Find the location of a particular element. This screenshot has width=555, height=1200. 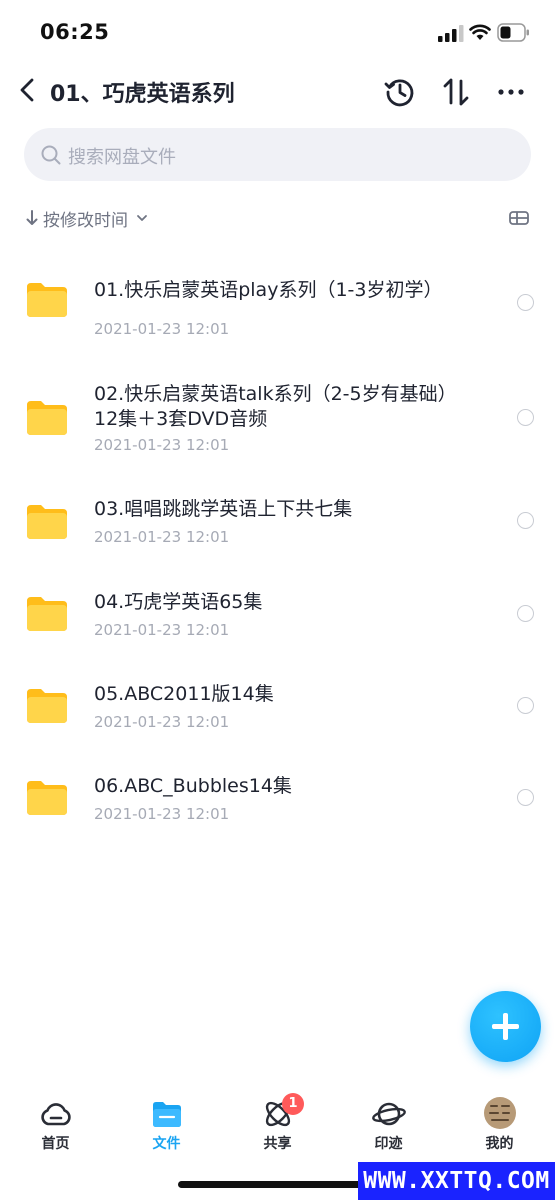

sort-by-modified-button: 按修改时间 is located at coordinates (86, 218).